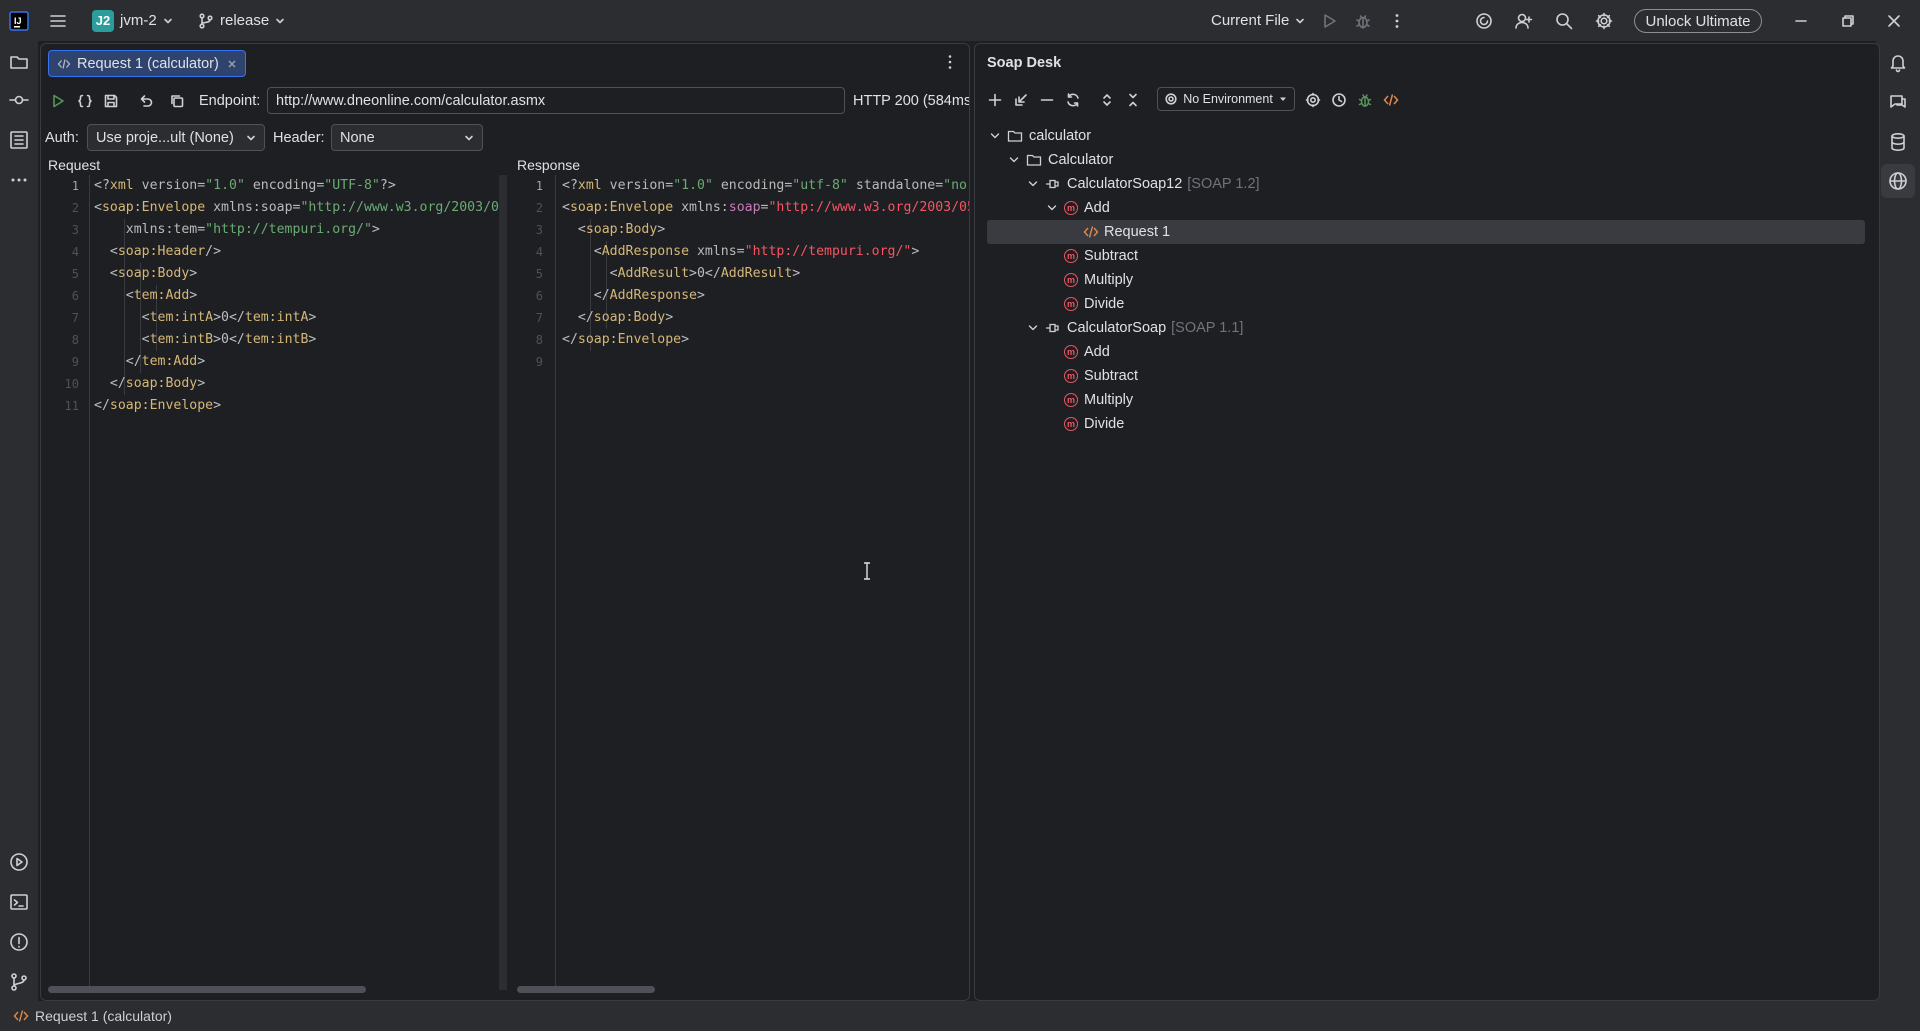 The image size is (1920, 1031). I want to click on header-label: Header:, so click(299, 138).